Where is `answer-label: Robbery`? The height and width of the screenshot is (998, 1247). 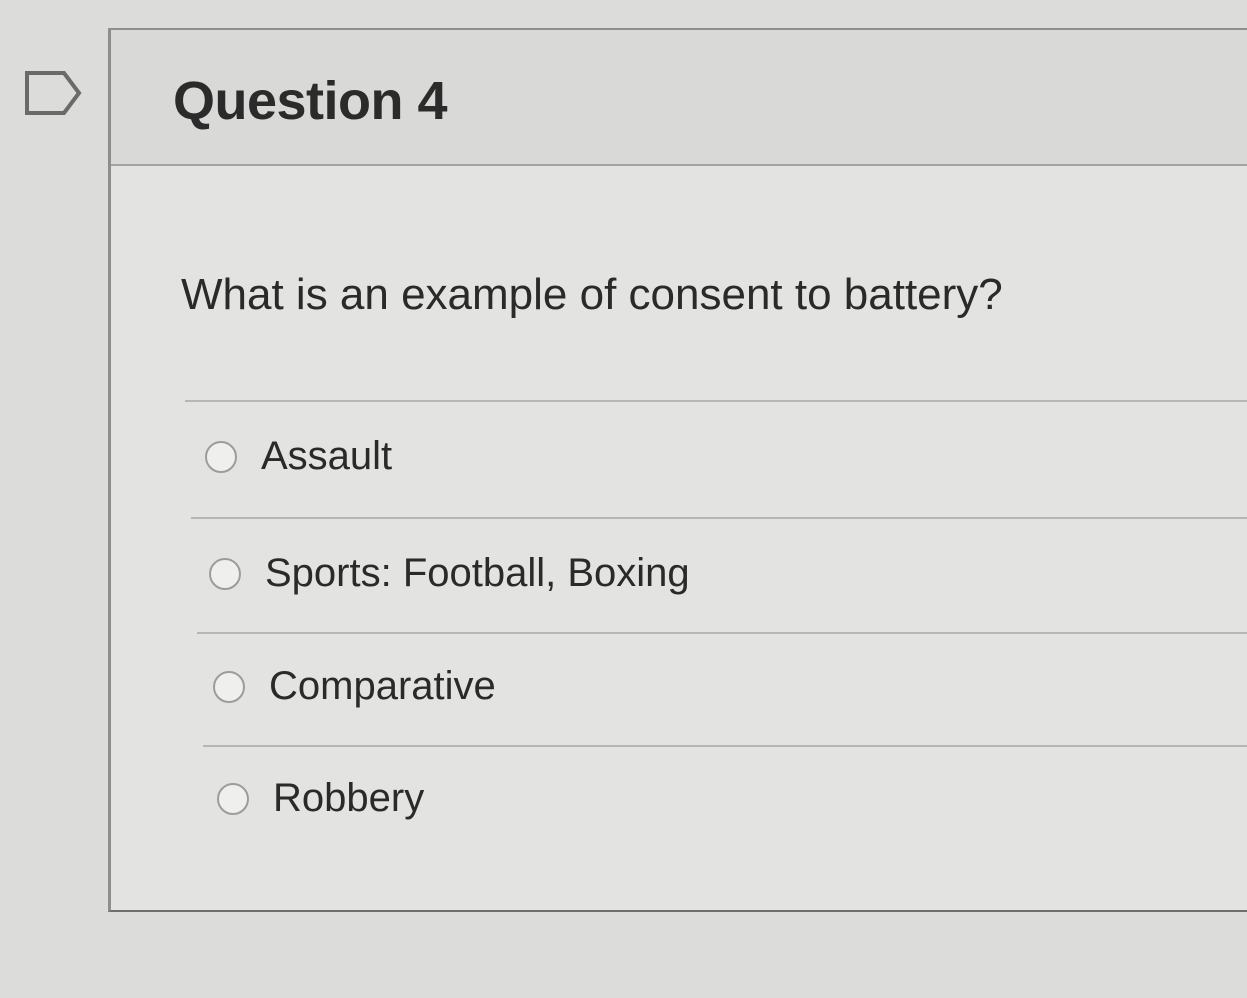
answer-label: Robbery is located at coordinates (349, 798).